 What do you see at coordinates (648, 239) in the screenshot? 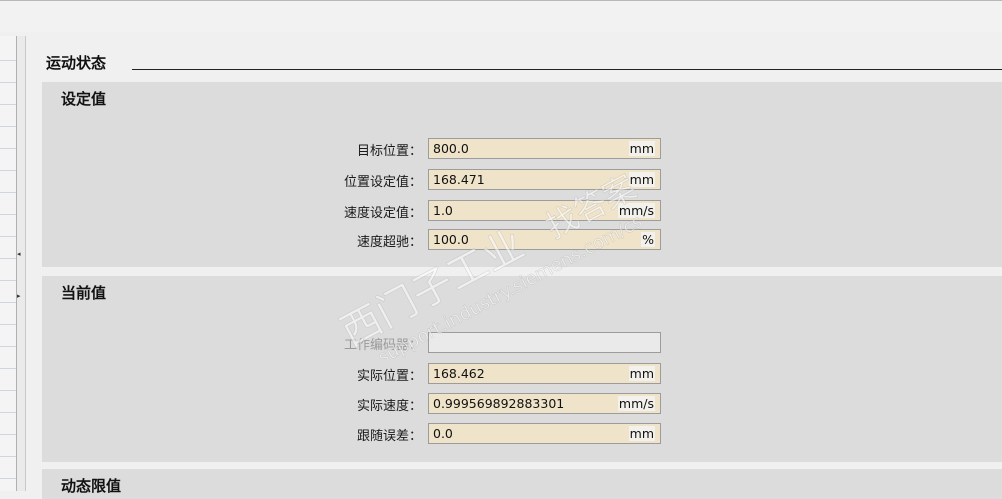
I see `velocity-override-unit: %` at bounding box center [648, 239].